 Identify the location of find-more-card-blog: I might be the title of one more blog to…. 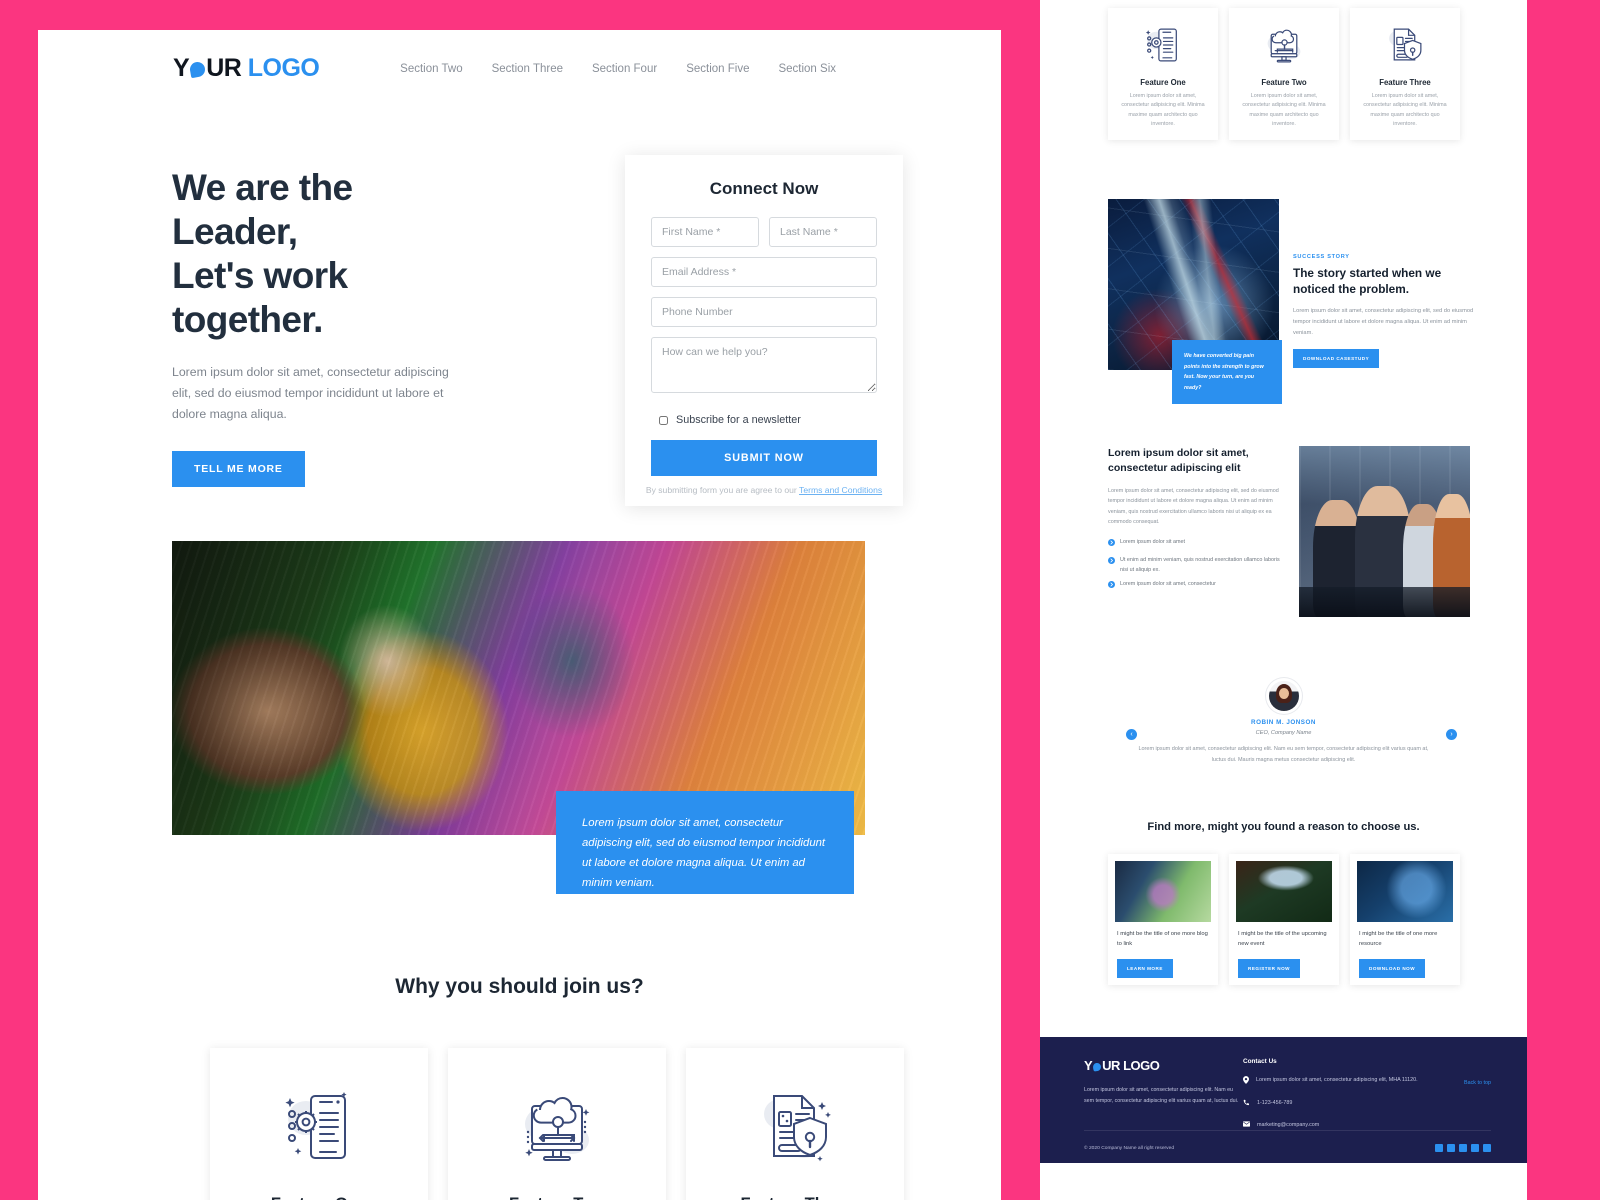
(1163, 920).